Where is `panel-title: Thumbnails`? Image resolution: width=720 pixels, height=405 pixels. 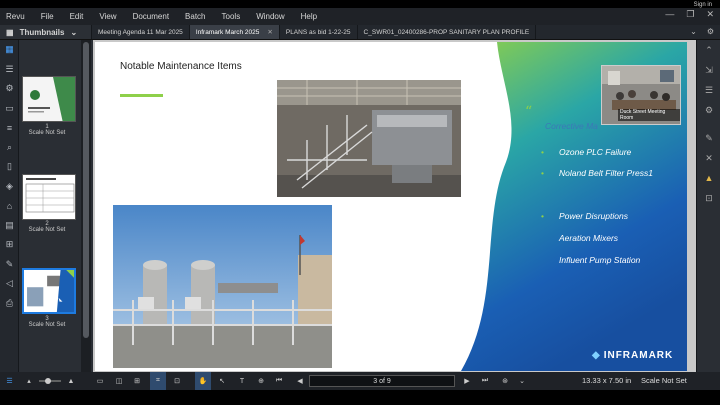 panel-title: Thumbnails is located at coordinates (42, 32).